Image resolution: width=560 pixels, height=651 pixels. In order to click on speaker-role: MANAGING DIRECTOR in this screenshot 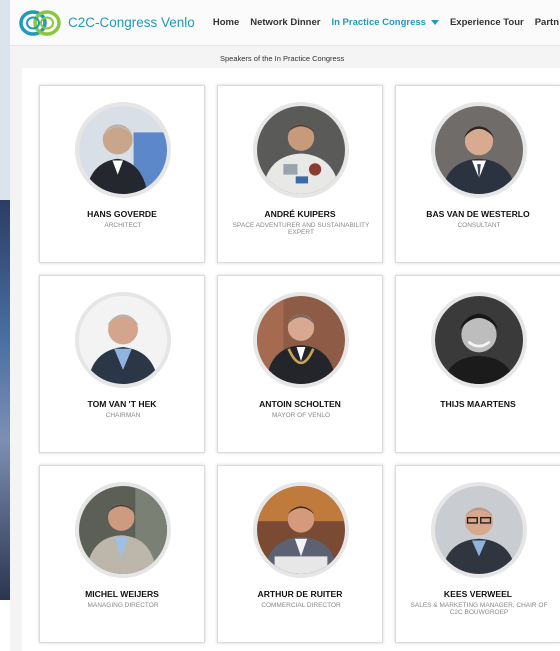, I will do `click(123, 605)`.